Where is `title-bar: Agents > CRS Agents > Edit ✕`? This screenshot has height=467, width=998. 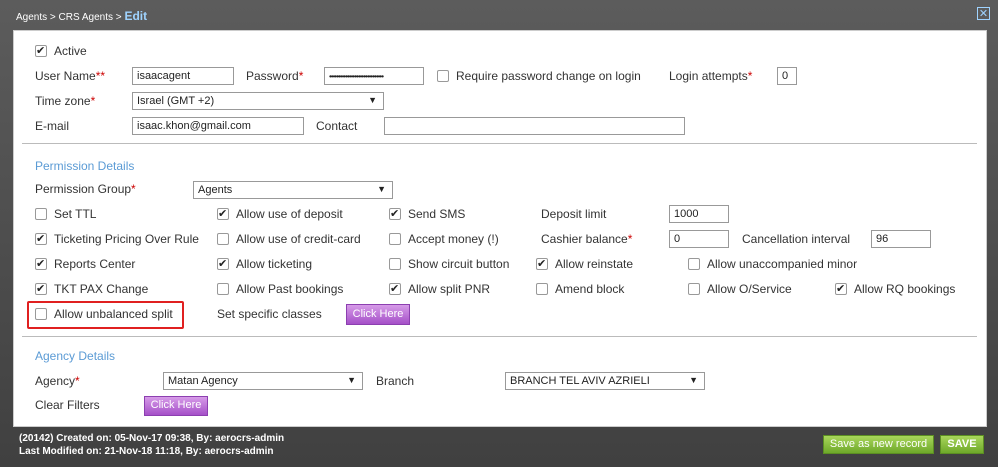 title-bar: Agents > CRS Agents > Edit ✕ is located at coordinates (499, 15).